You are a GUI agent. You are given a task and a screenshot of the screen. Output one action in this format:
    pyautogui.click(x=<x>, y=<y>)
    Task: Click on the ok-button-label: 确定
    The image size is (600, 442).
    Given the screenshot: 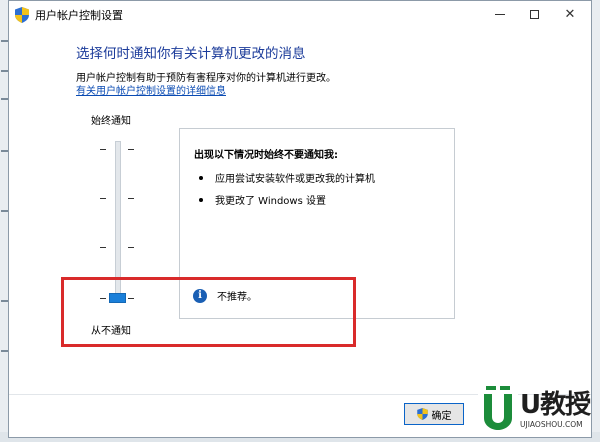 What is the action you would take?
    pyautogui.click(x=441, y=416)
    